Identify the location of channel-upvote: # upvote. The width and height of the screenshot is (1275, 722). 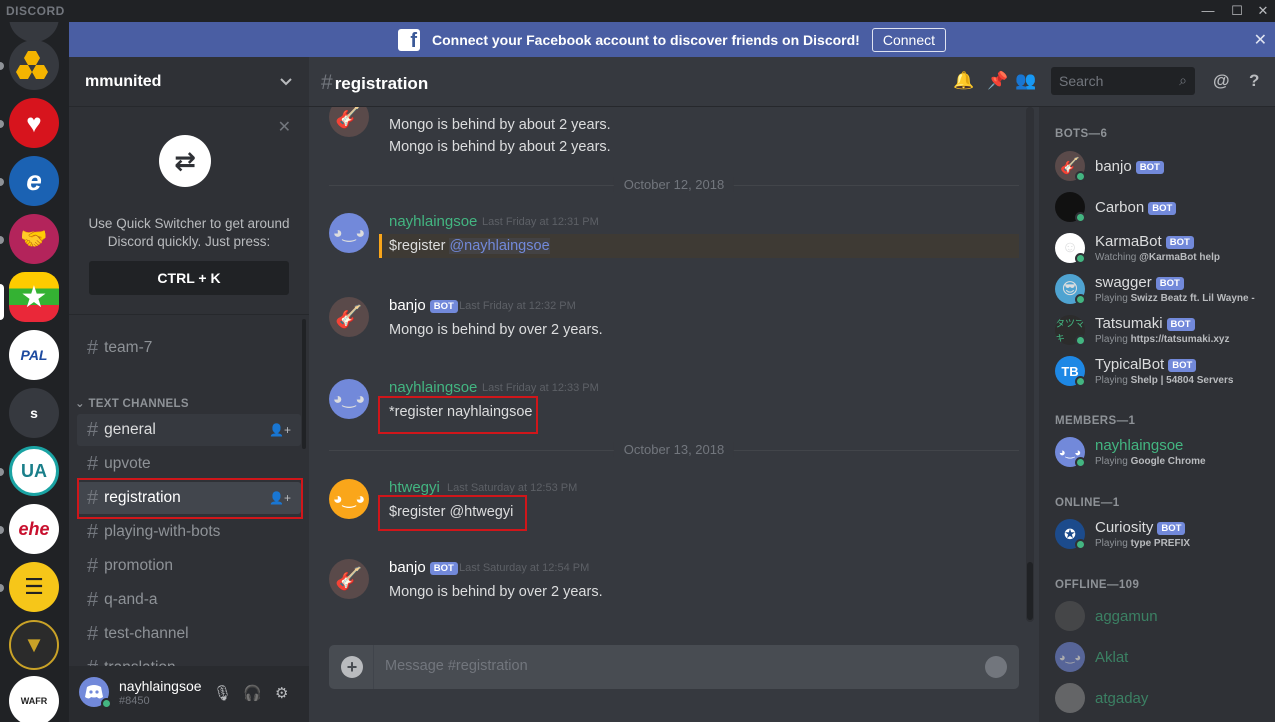
(189, 464).